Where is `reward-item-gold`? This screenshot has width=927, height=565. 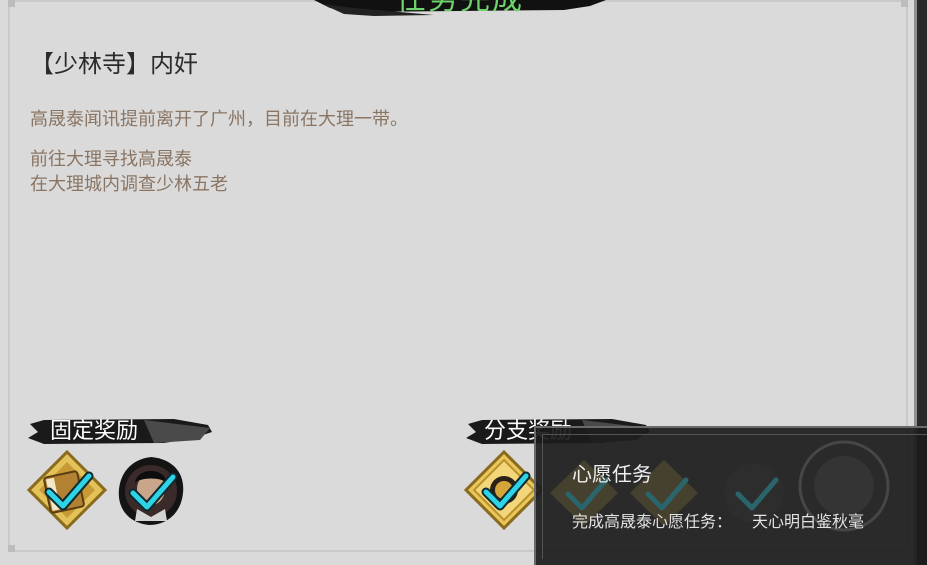 reward-item-gold is located at coordinates (504, 490).